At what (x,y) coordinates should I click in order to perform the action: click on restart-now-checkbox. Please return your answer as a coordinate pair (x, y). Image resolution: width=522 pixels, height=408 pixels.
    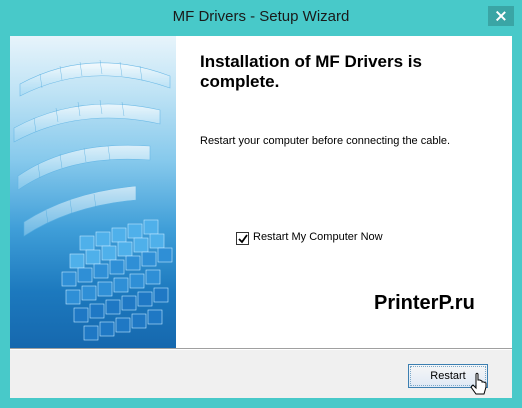
    Looking at the image, I should click on (242, 238).